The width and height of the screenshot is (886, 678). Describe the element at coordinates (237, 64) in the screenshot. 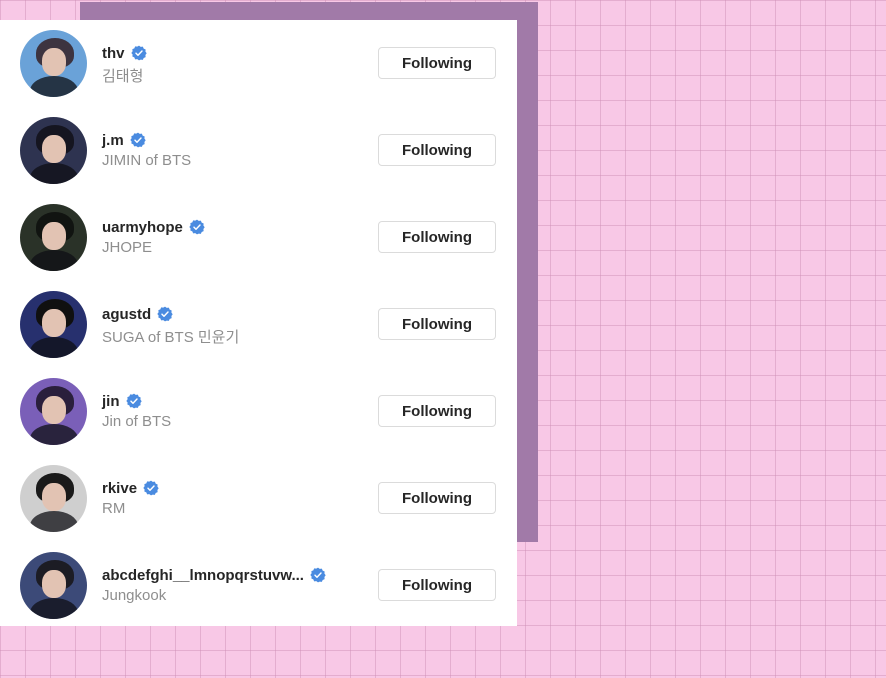

I see `user-info: thv 김태형` at that location.